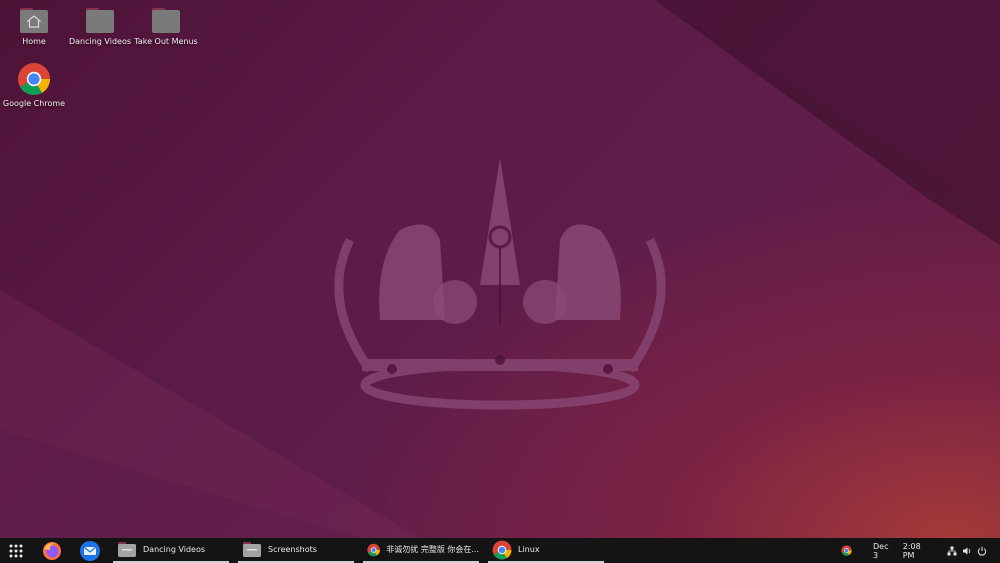  Describe the element at coordinates (166, 41) in the screenshot. I see `desktop-icon-label: Take Out Menus` at that location.